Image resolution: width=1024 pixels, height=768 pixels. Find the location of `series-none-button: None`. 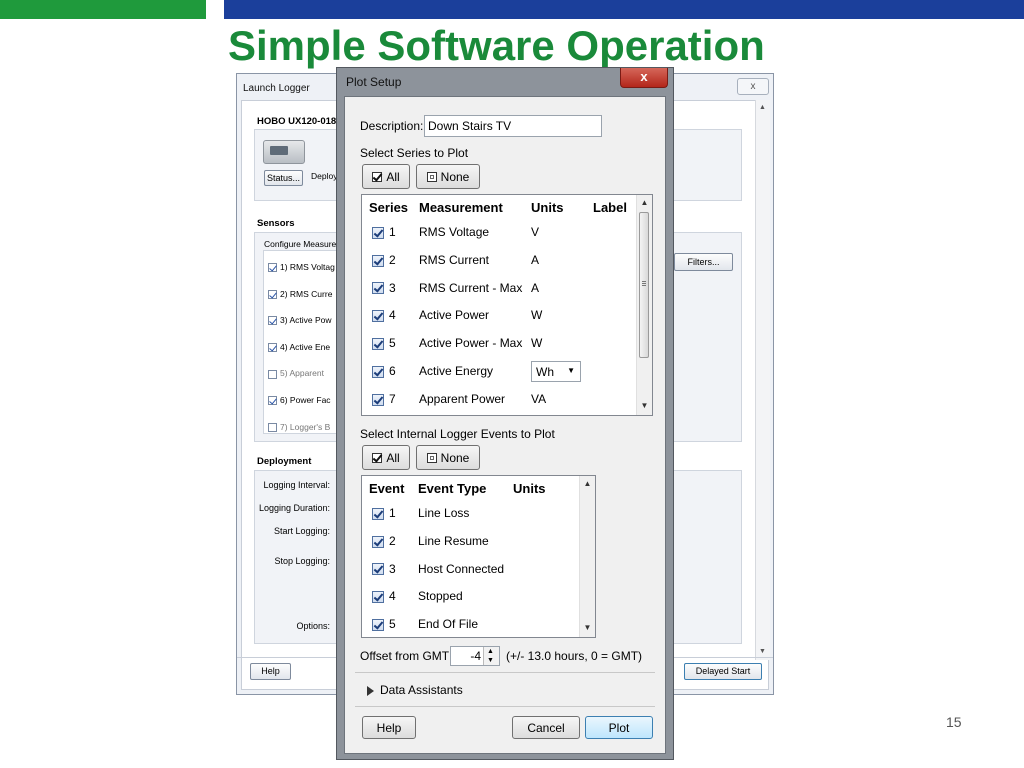

series-none-button: None is located at coordinates (448, 176).